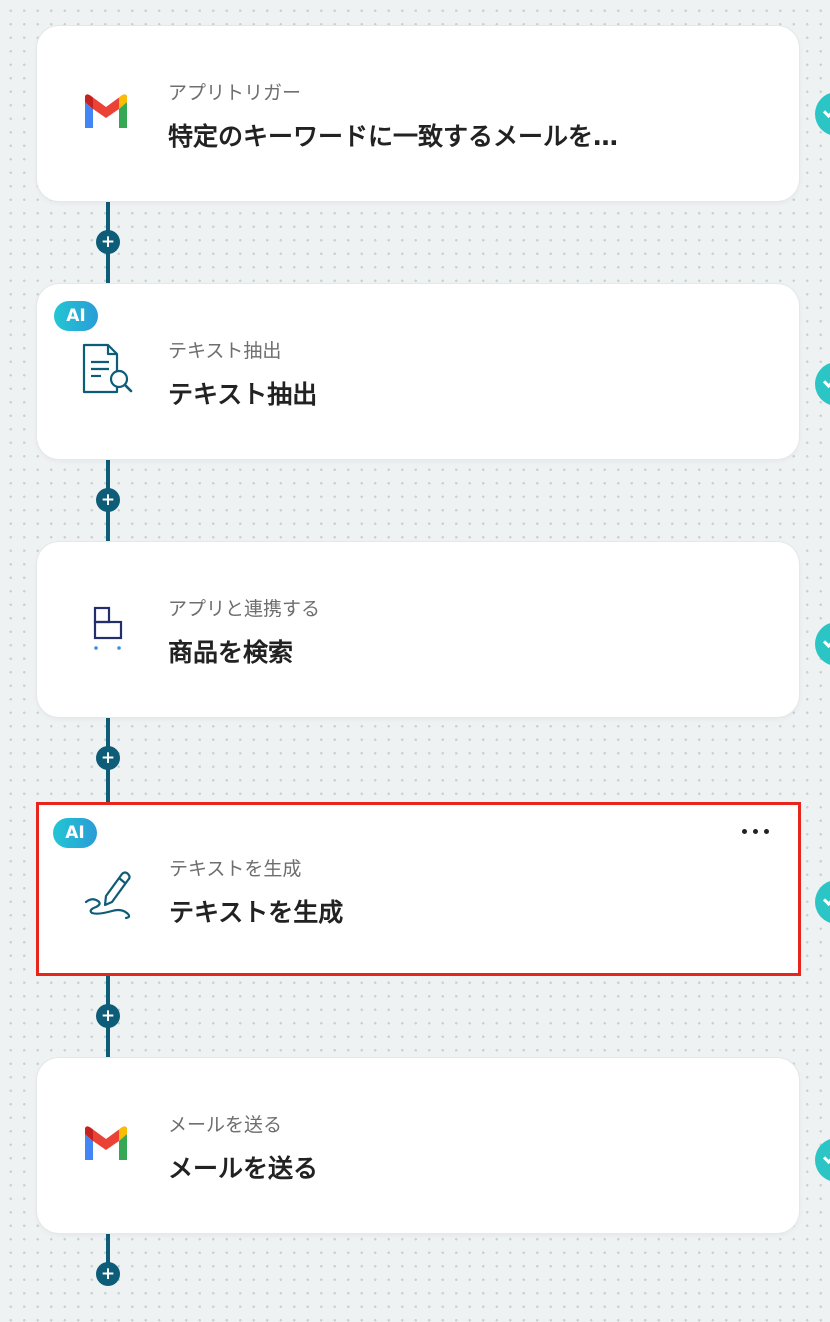  What do you see at coordinates (256, 912) in the screenshot?
I see `step-title: テキストを生成` at bounding box center [256, 912].